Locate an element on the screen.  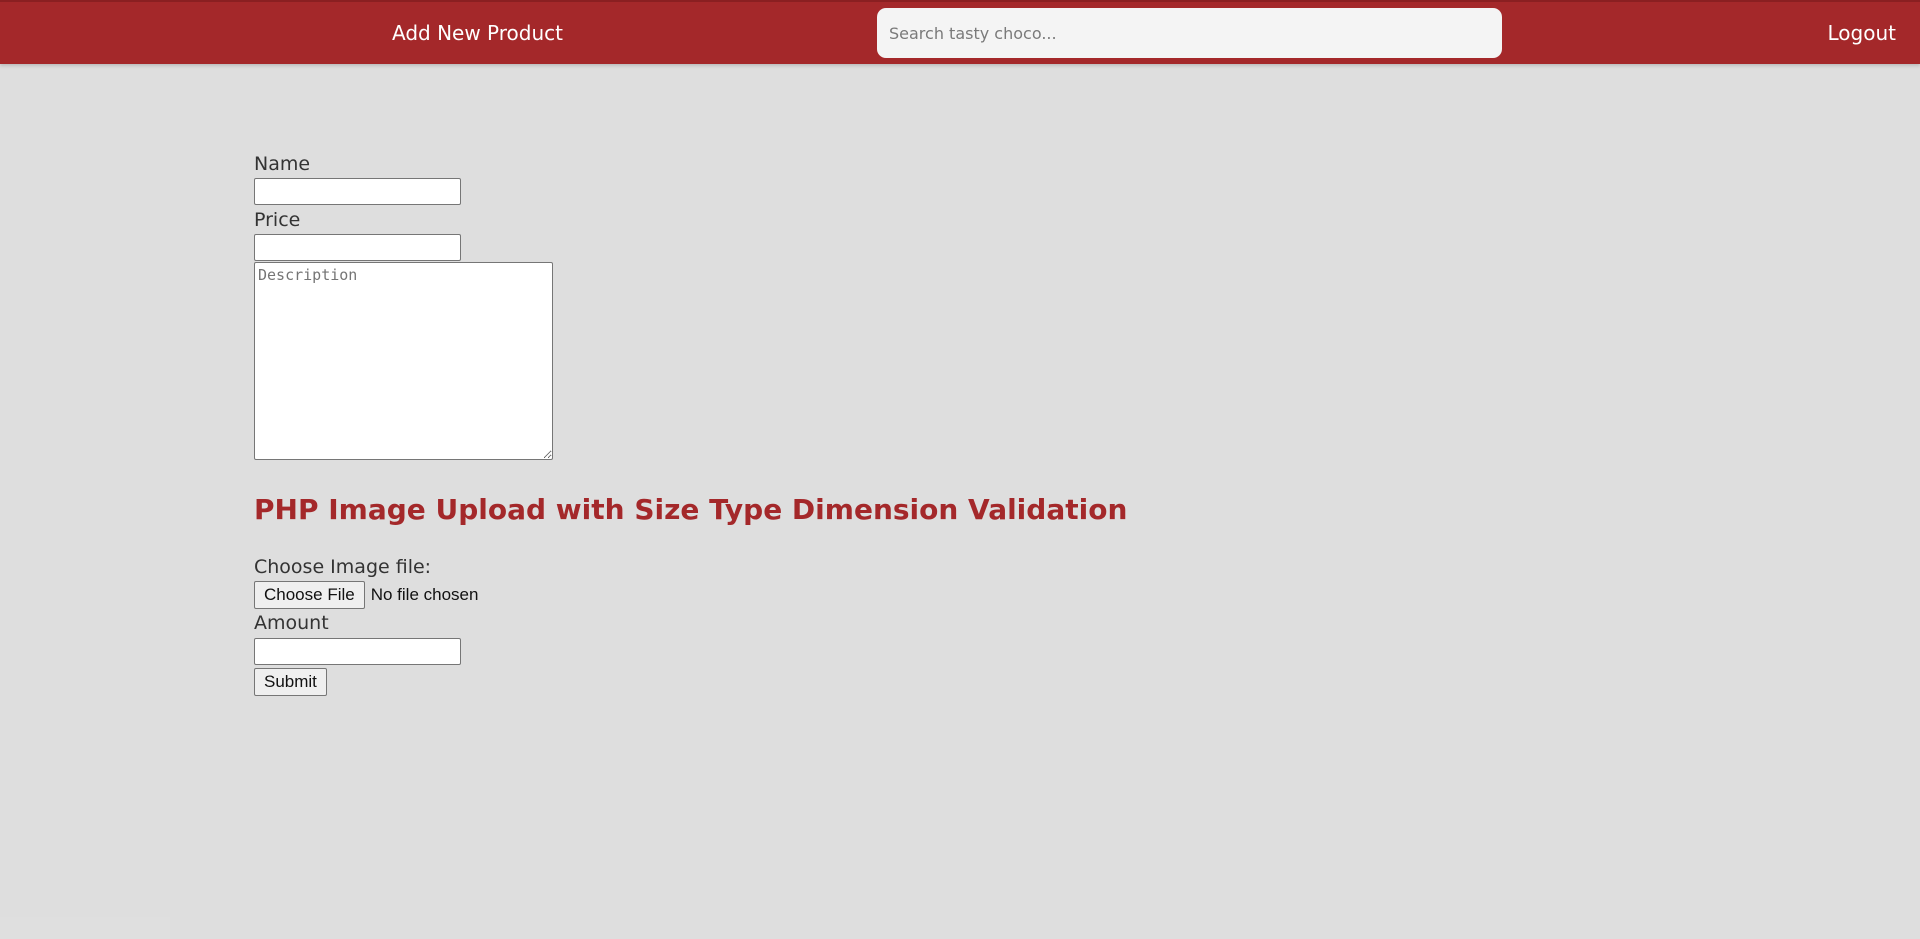
logout-link: Logout is located at coordinates (1862, 33).